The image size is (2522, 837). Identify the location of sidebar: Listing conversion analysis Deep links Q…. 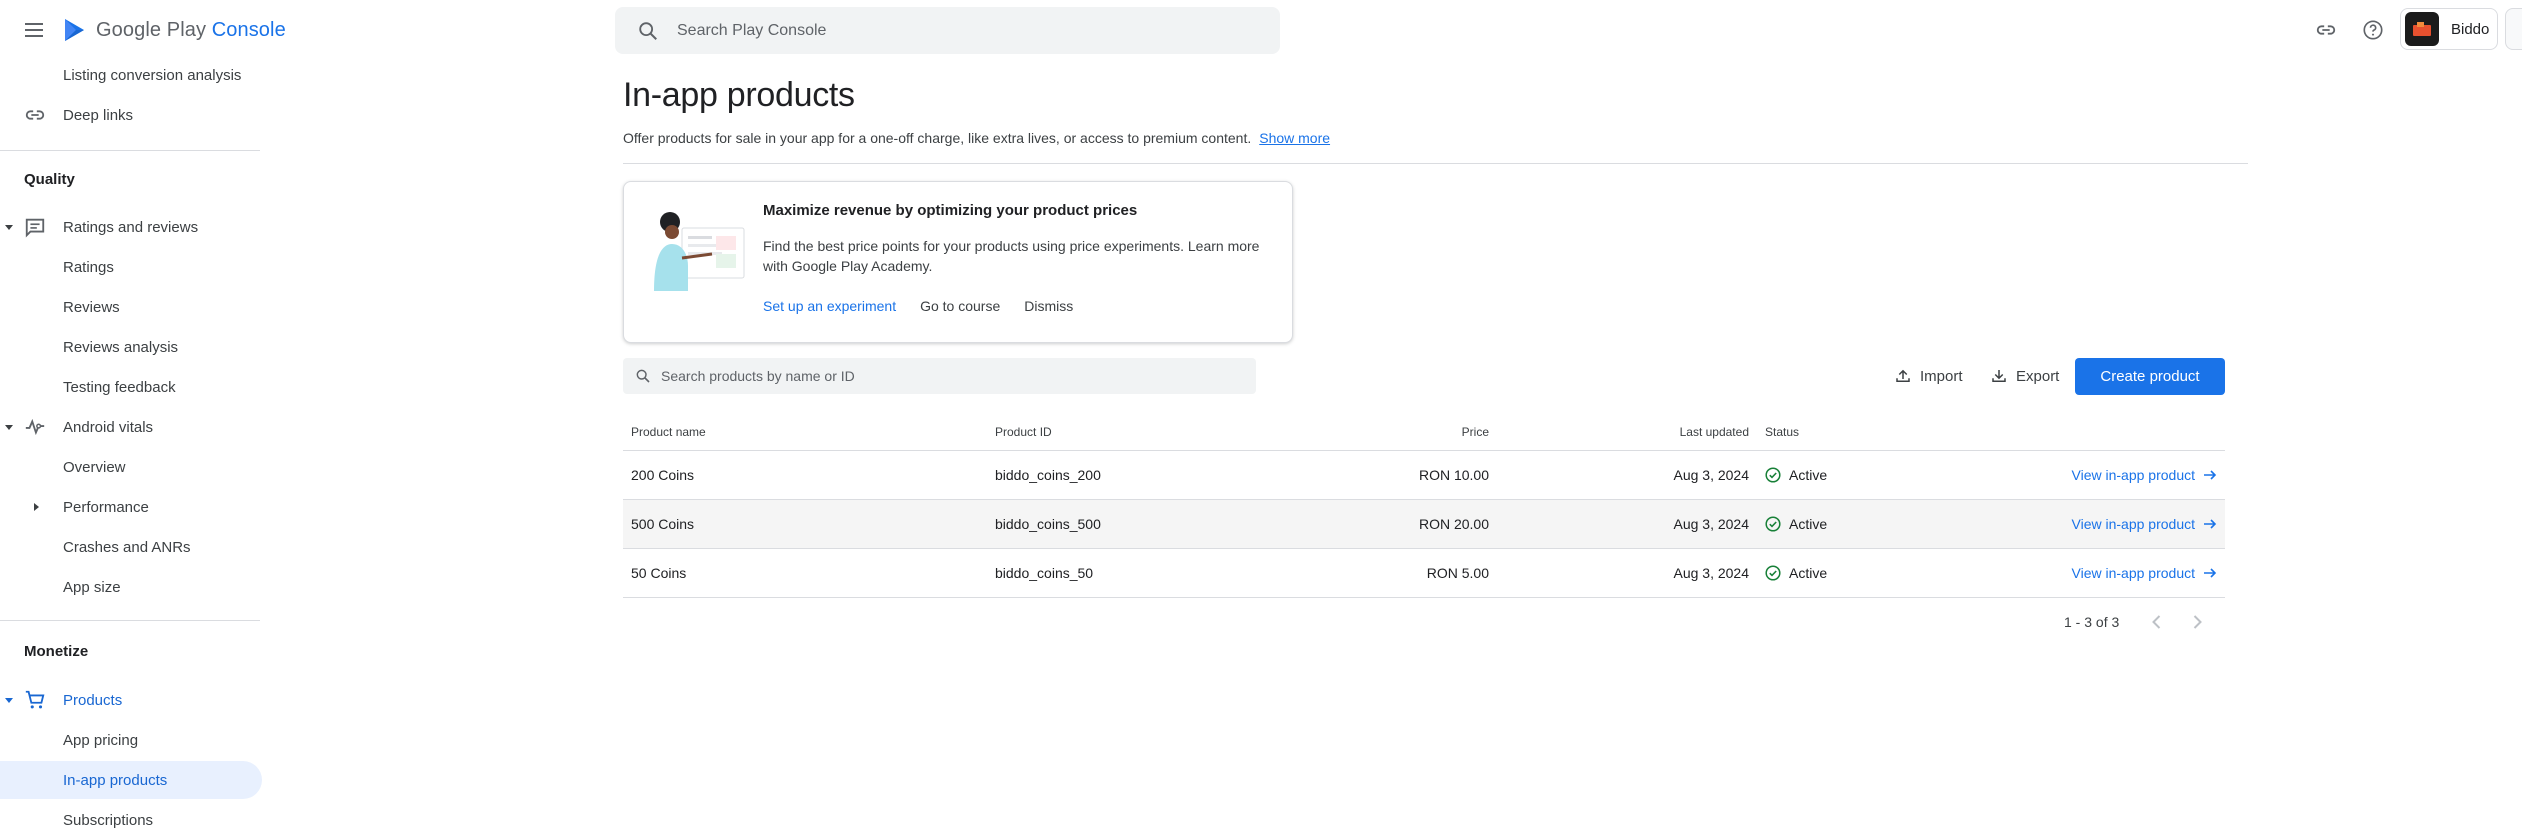
(131, 448).